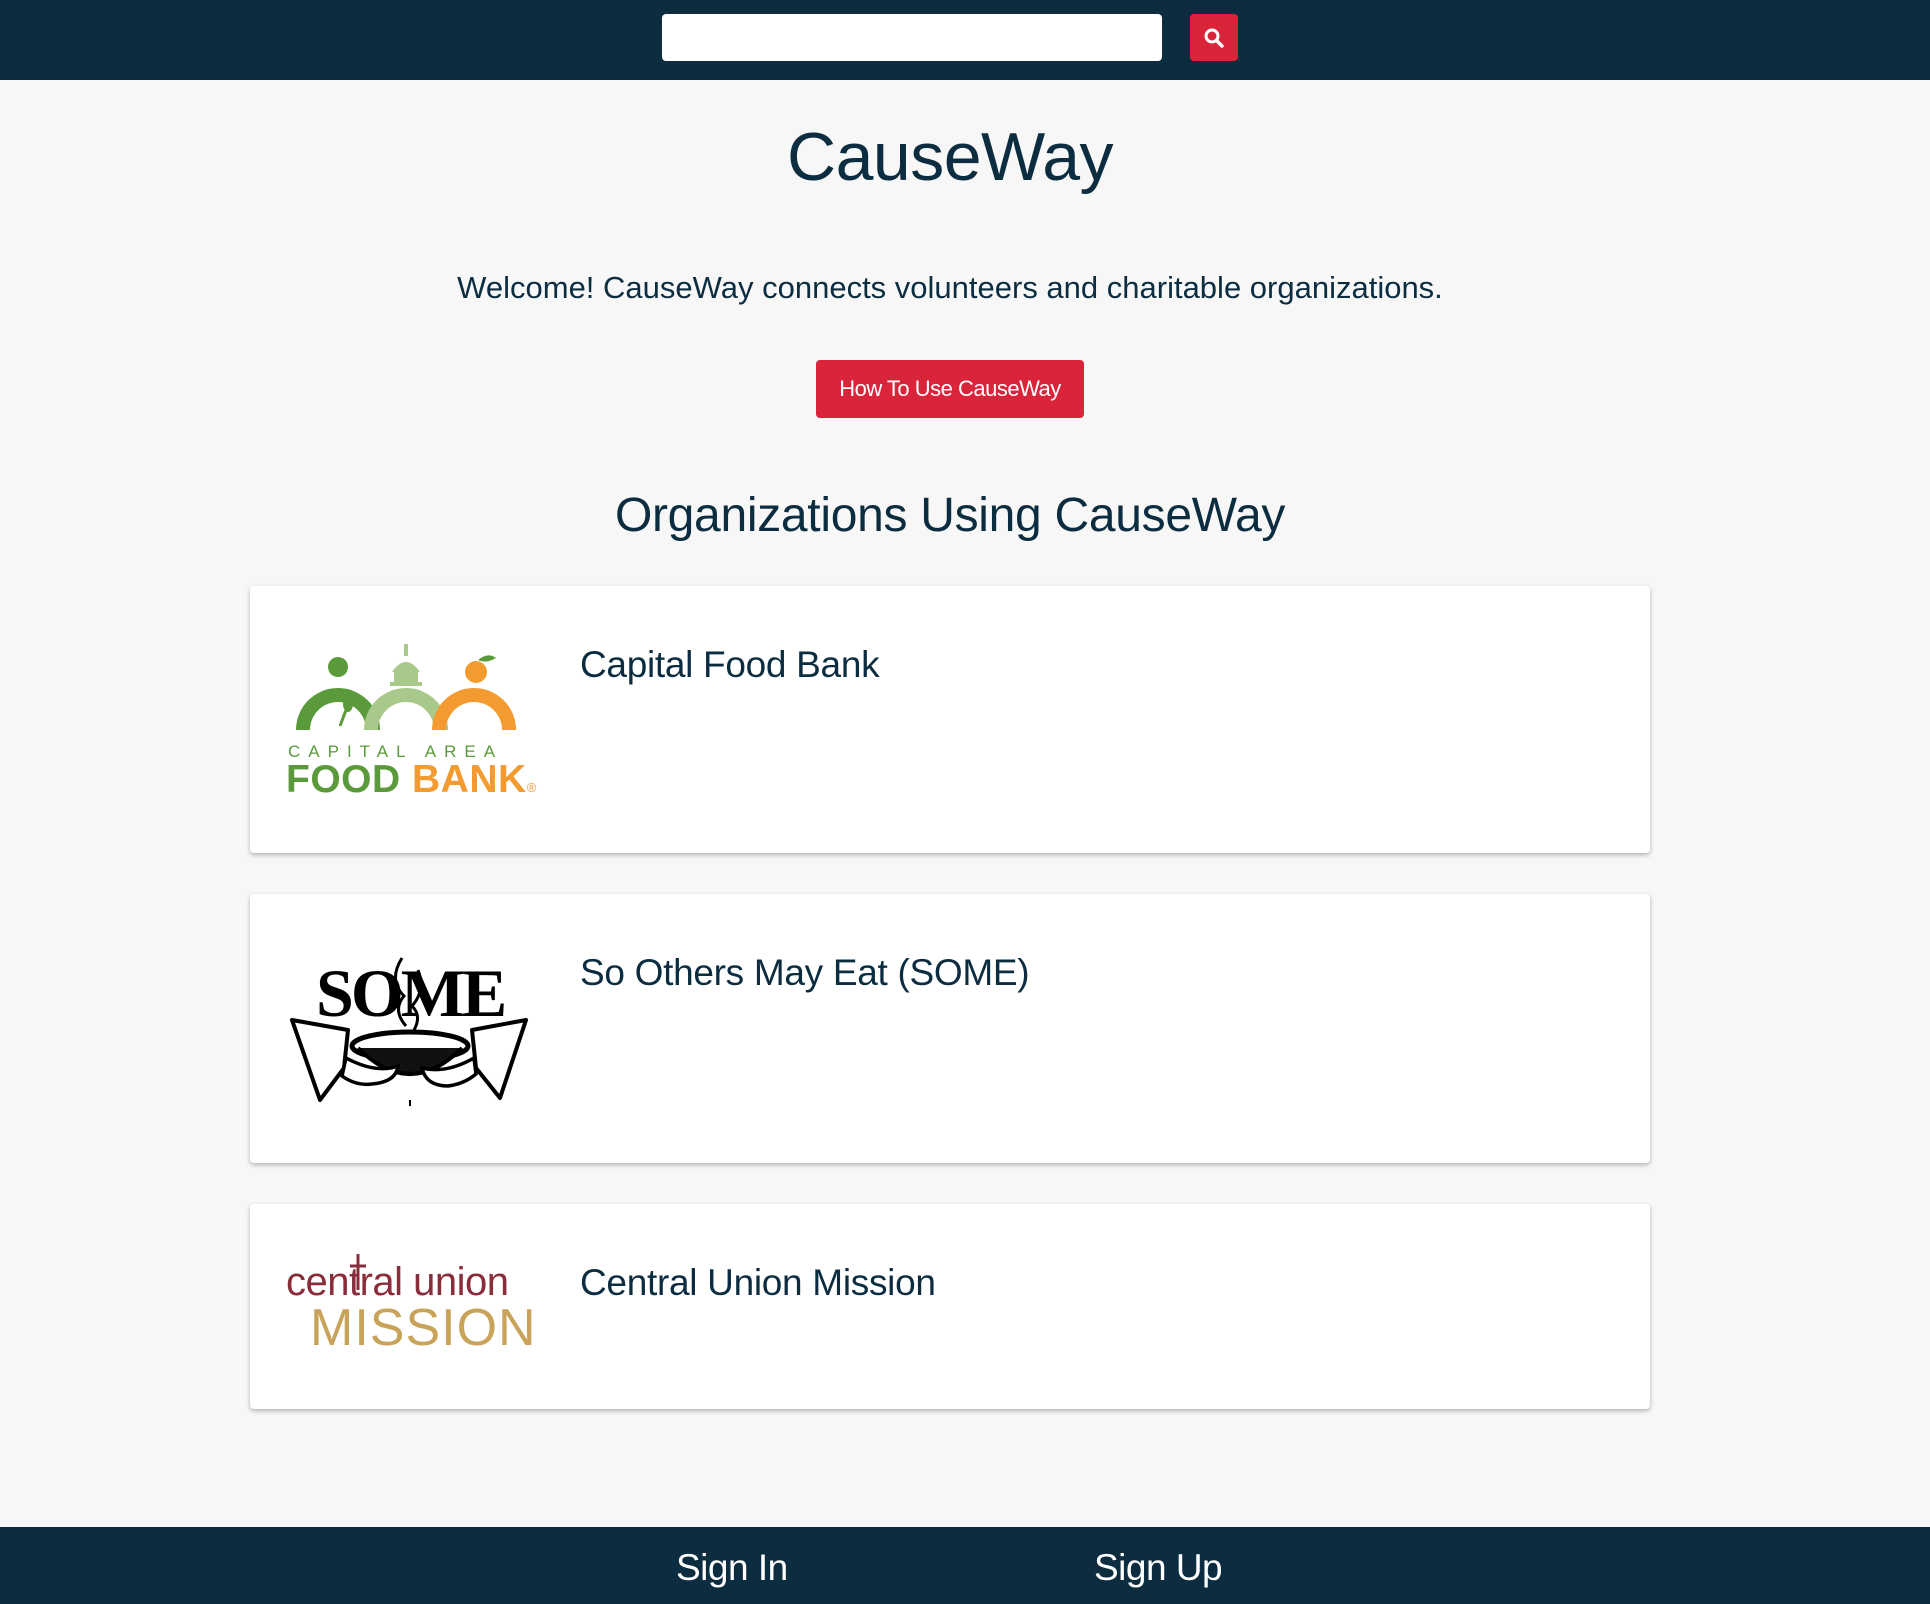  Describe the element at coordinates (758, 1283) in the screenshot. I see `org-name: Central Union Mission` at that location.